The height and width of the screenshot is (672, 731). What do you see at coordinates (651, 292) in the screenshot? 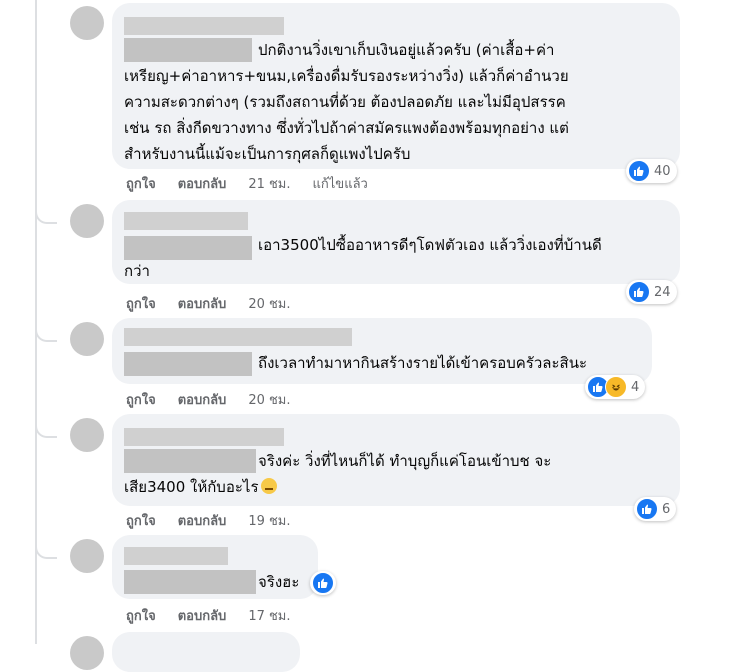
I see `reaction-summary: 24` at bounding box center [651, 292].